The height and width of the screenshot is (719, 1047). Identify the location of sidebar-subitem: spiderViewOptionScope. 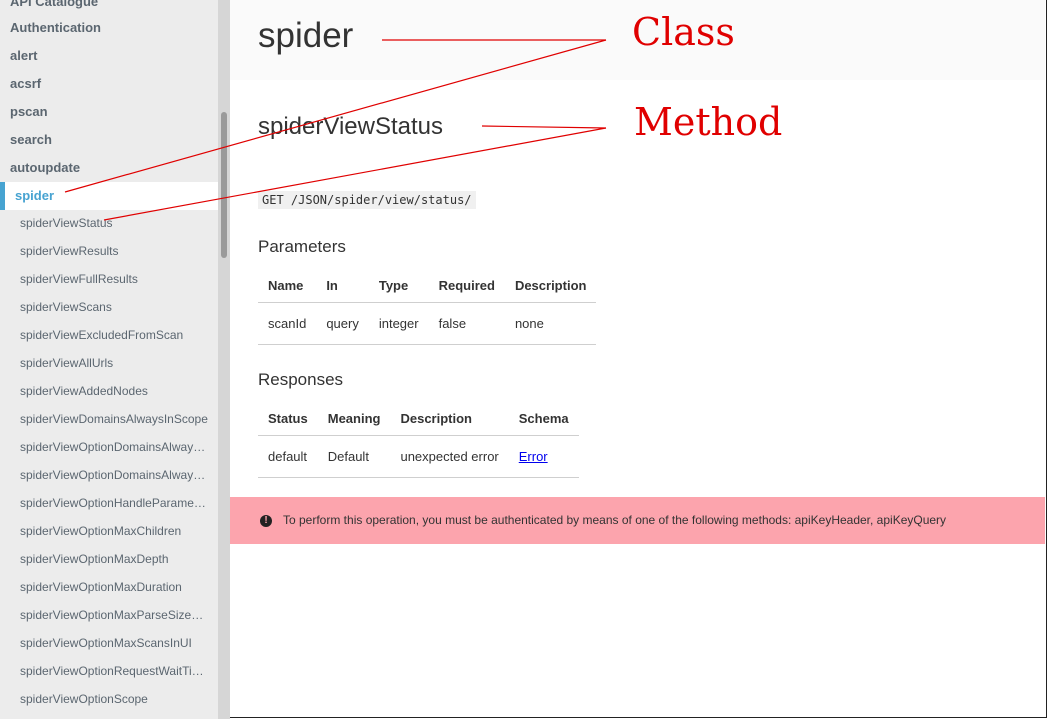
(114, 699).